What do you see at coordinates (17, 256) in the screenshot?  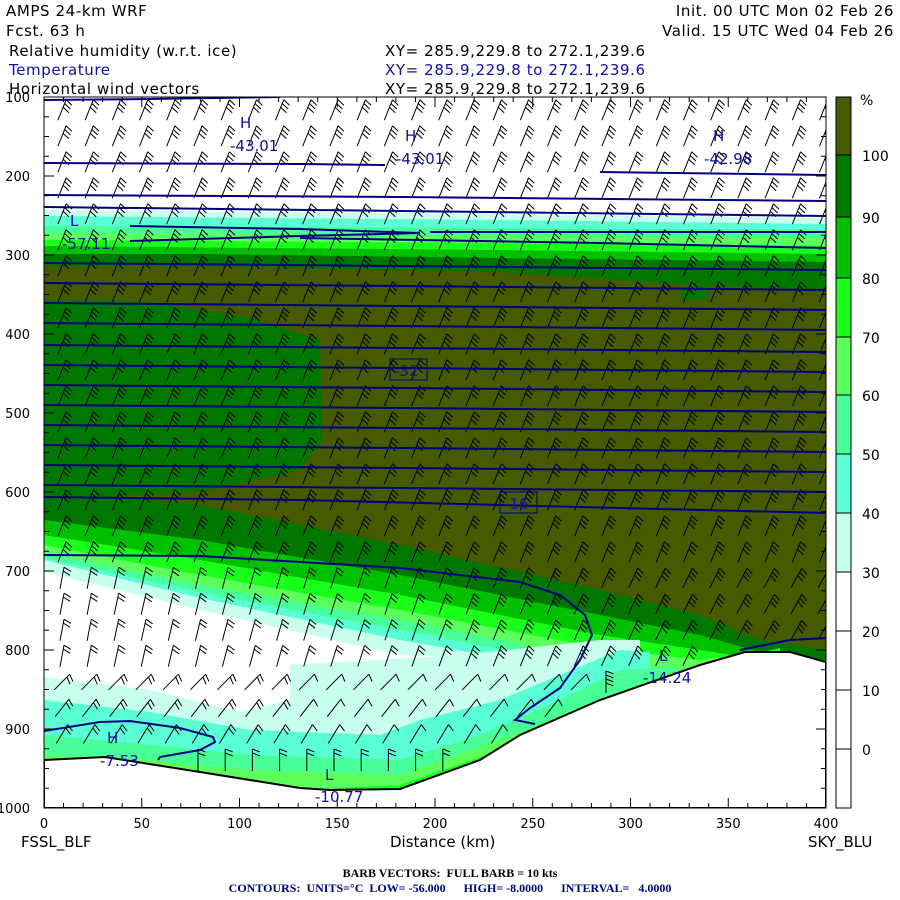 I see `y-tick-label: 300` at bounding box center [17, 256].